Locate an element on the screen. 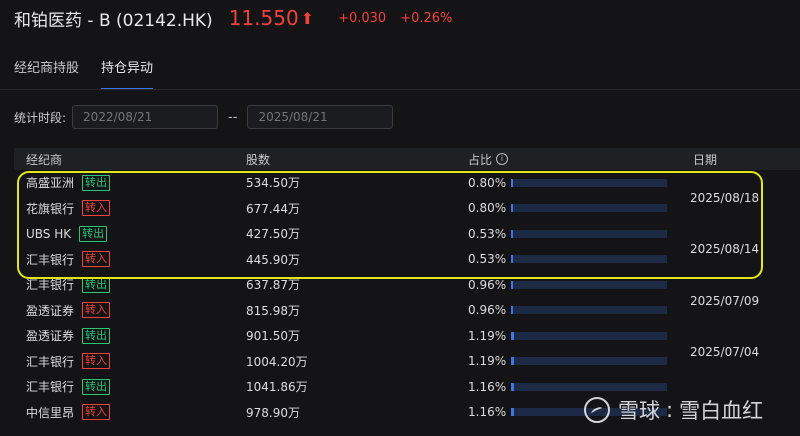 Image resolution: width=800 pixels, height=436 pixels. broker-cell: 汇丰银行 转出 is located at coordinates (124, 284).